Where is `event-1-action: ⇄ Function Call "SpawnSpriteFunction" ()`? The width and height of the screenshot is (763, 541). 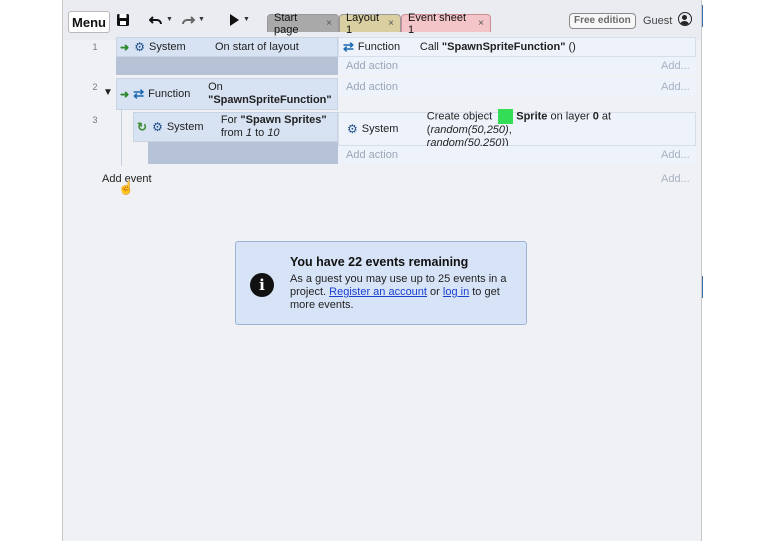
event-1-action: ⇄ Function Call "SpawnSpriteFunction" () is located at coordinates (517, 47).